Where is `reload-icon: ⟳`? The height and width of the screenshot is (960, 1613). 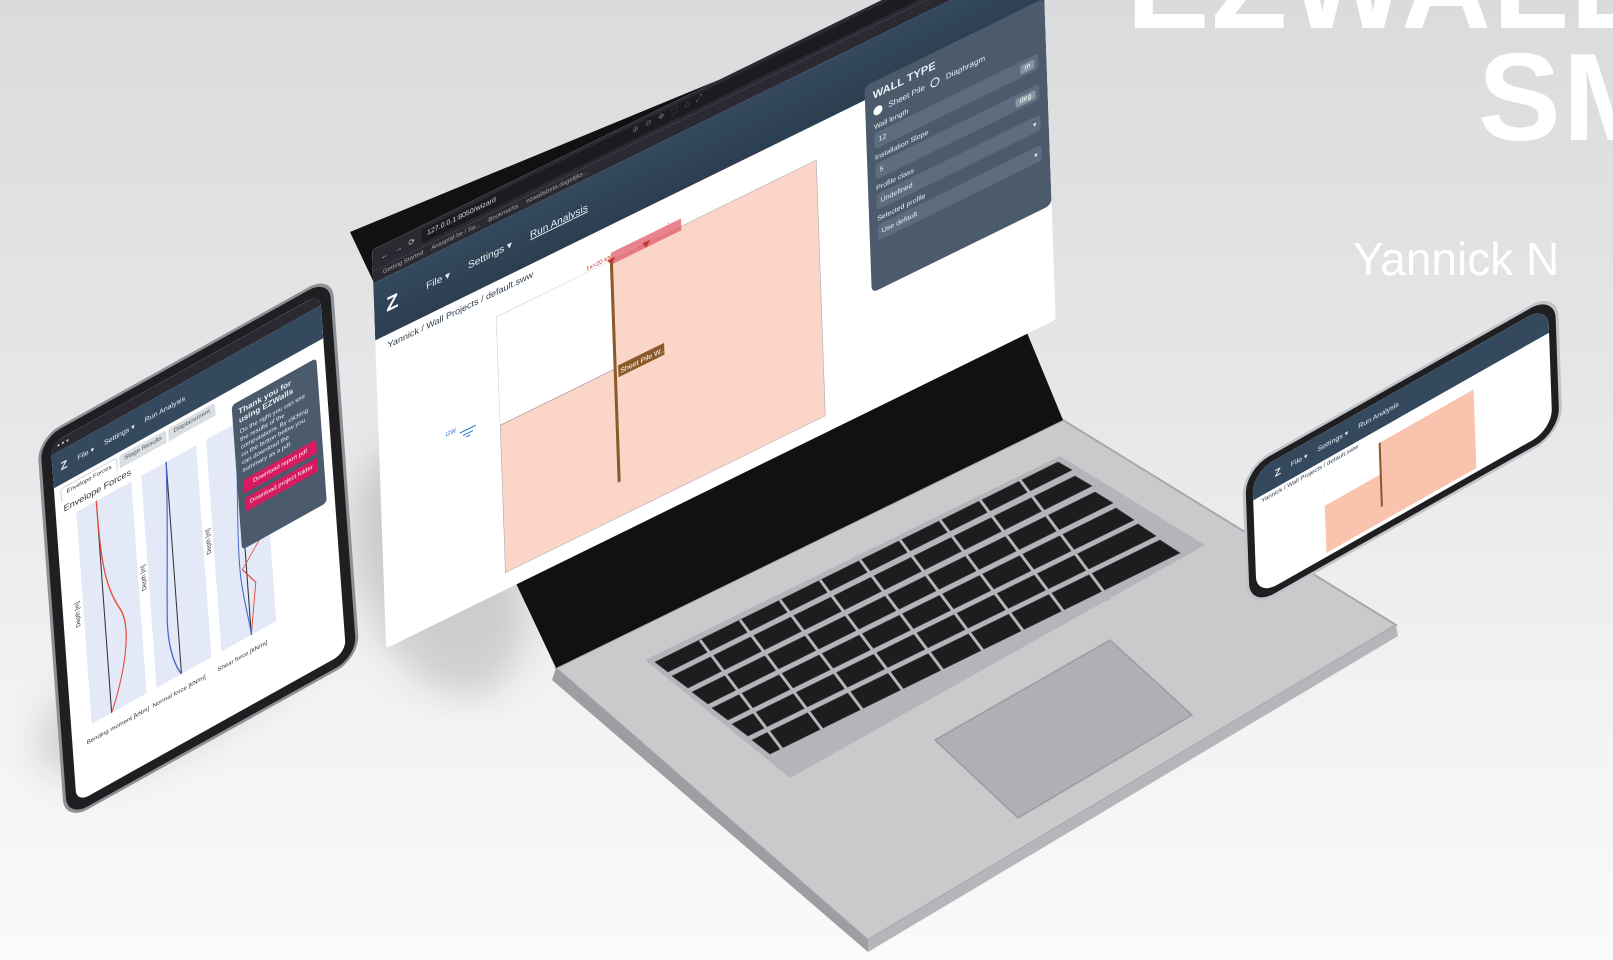
reload-icon: ⟳ is located at coordinates (411, 241).